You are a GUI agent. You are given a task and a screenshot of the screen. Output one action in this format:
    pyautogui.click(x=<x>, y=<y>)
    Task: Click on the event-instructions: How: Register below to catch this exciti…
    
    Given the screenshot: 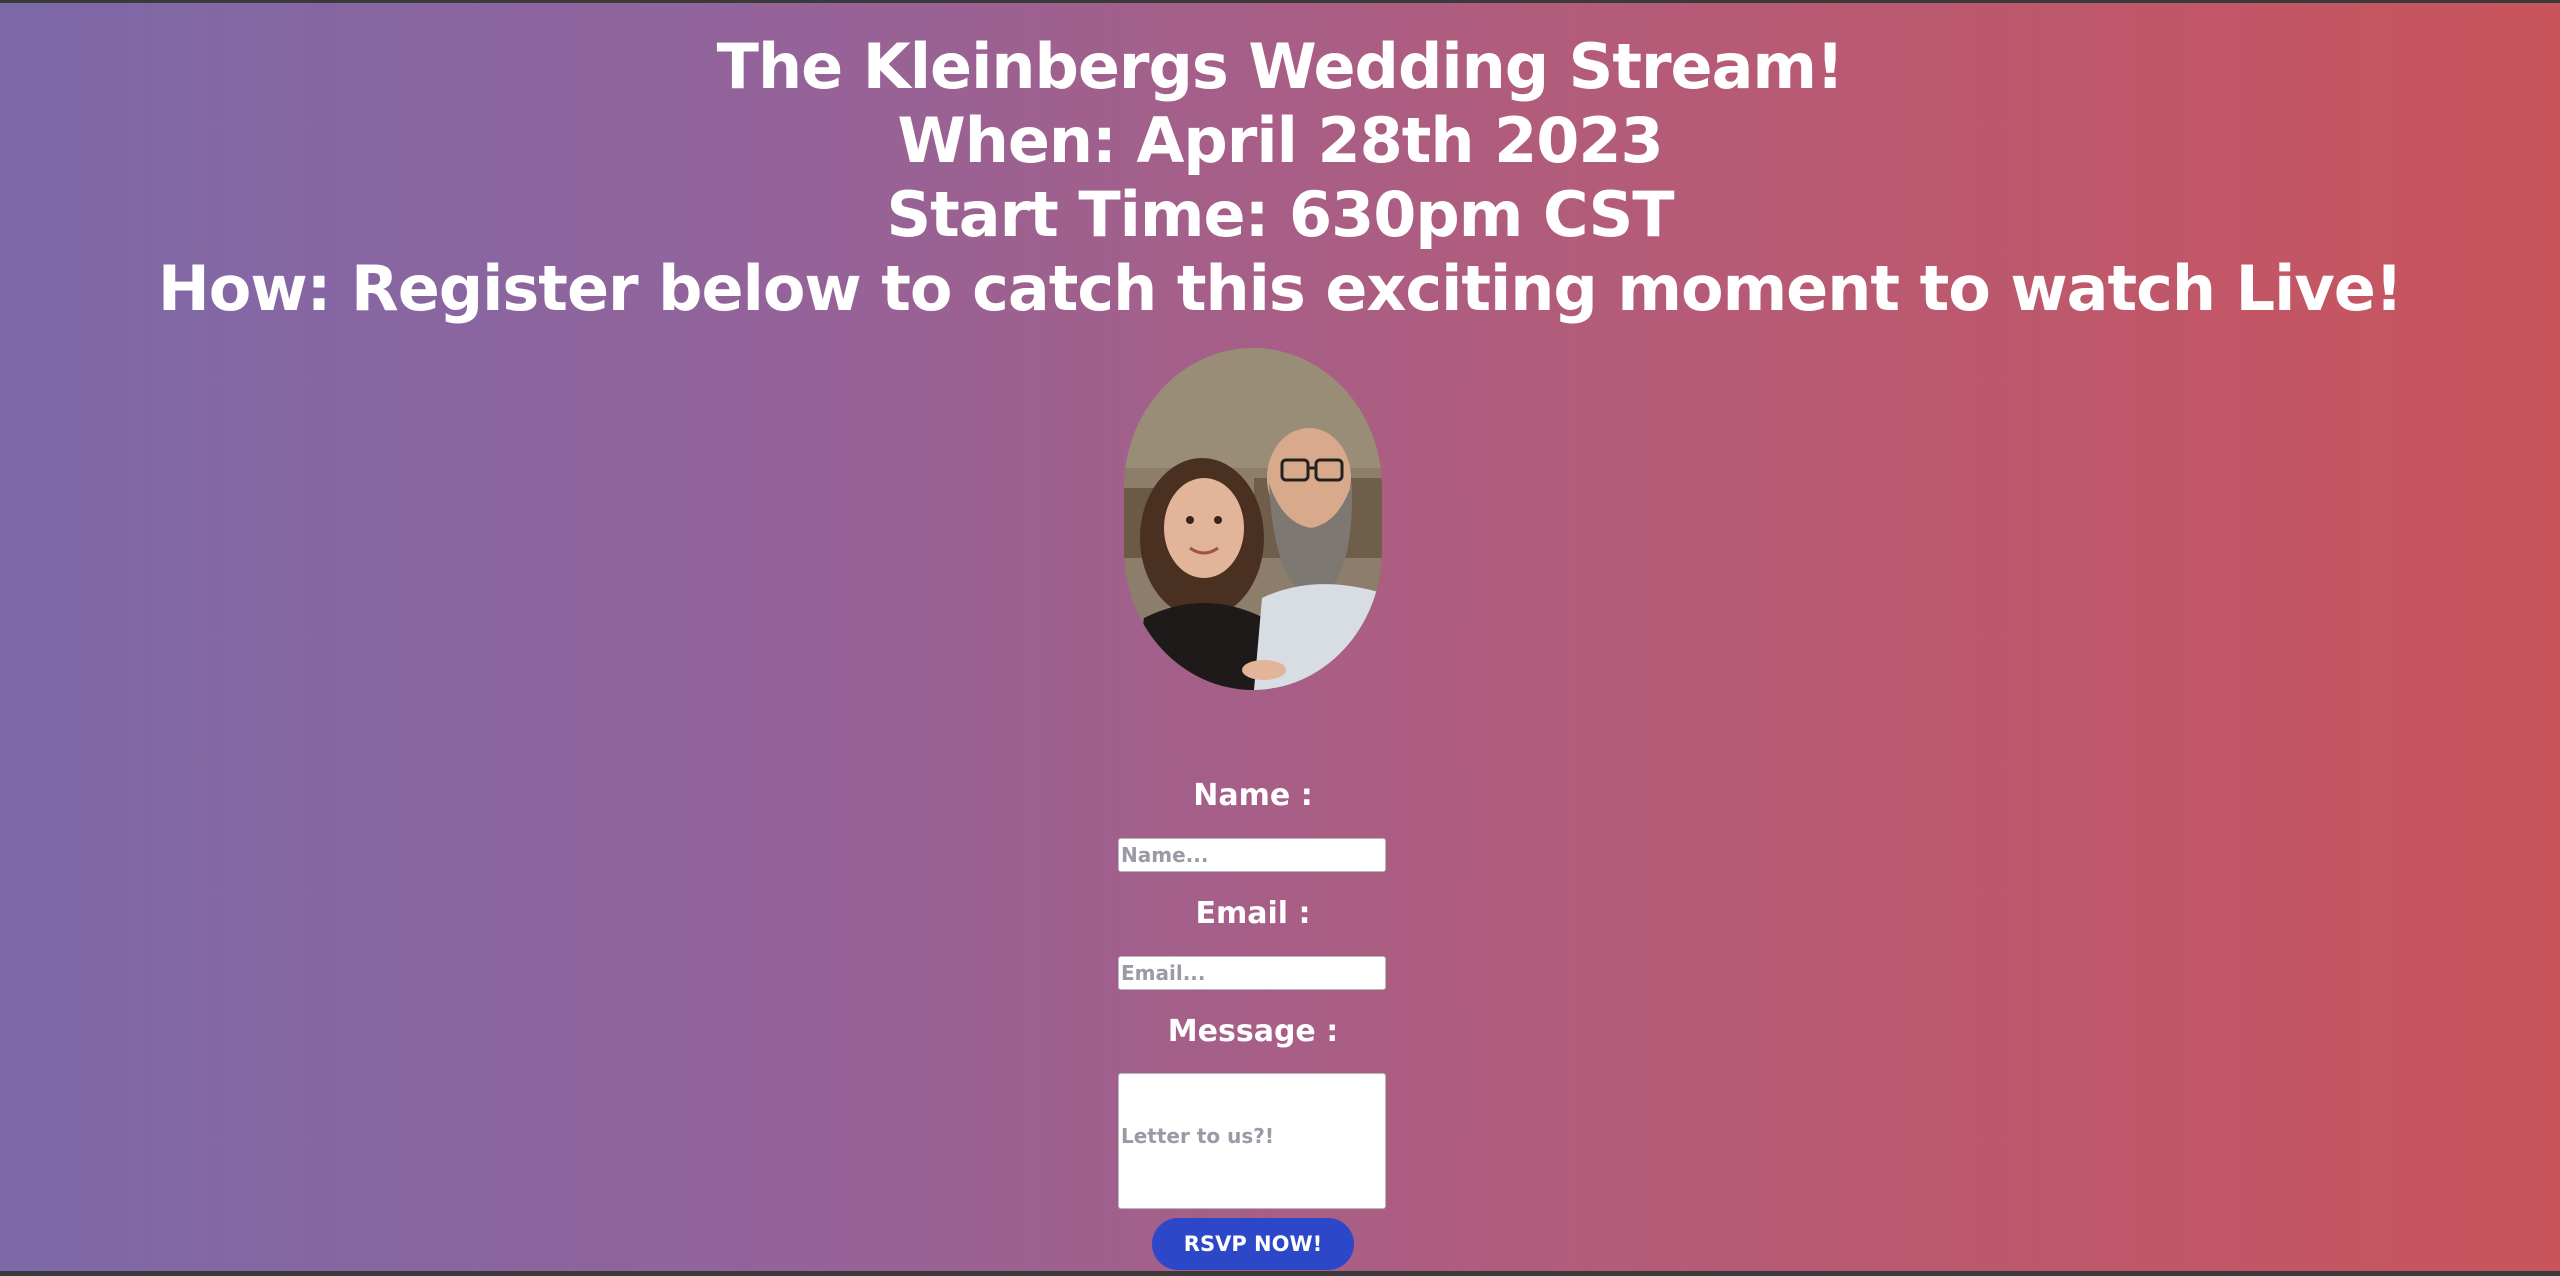 What is the action you would take?
    pyautogui.click(x=1280, y=288)
    